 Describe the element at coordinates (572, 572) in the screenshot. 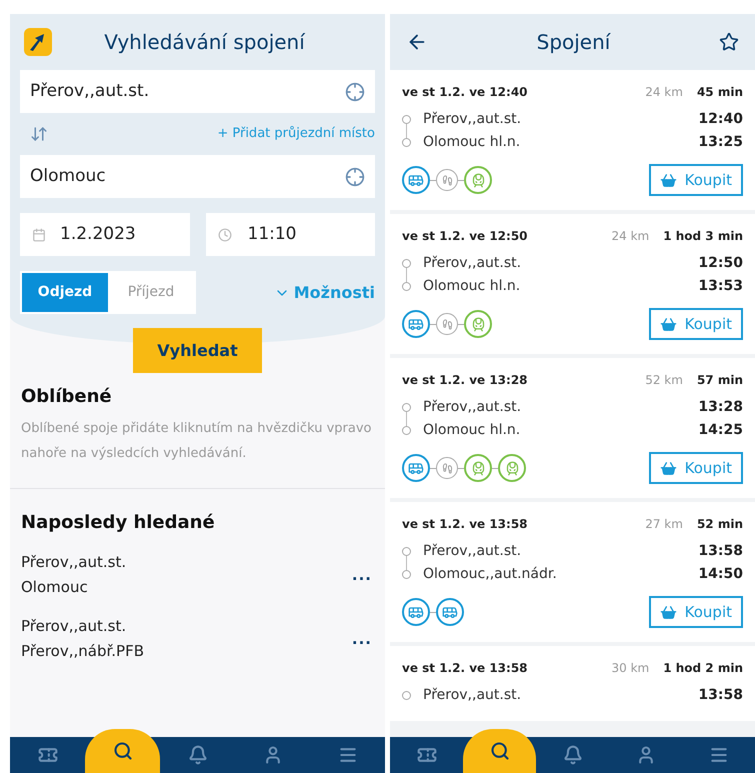

I see `connection-card: ve st 1.2. ve 13:58 27 km 52 min Přerov,,aut.st. 13:58 Olomouc,,aut.nádr. 14:50 Koupit` at that location.